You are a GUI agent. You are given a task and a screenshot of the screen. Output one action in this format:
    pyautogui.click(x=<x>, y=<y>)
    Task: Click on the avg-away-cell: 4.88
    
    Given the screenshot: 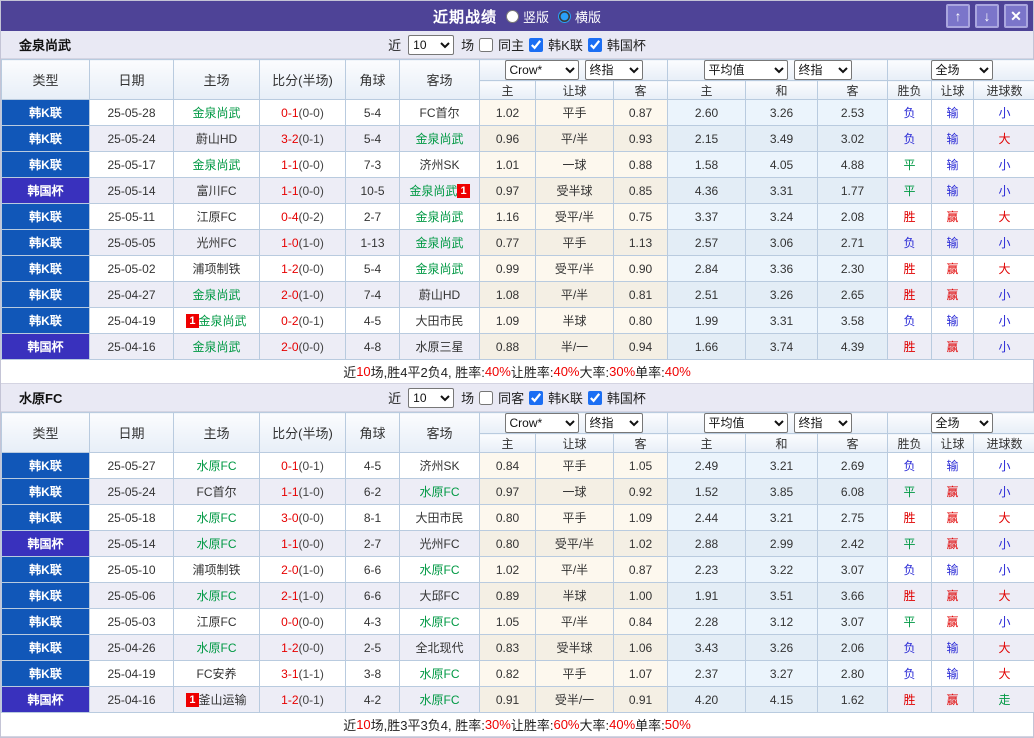 What is the action you would take?
    pyautogui.click(x=853, y=165)
    